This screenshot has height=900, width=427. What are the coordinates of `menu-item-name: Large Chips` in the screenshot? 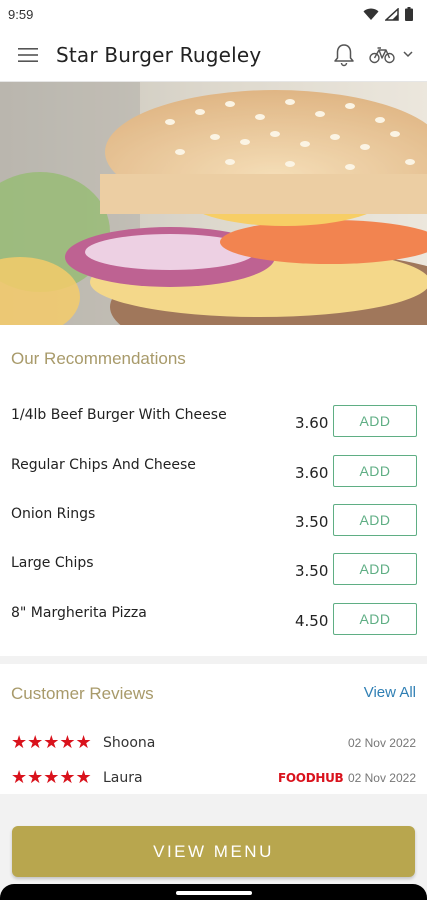 It's located at (52, 563).